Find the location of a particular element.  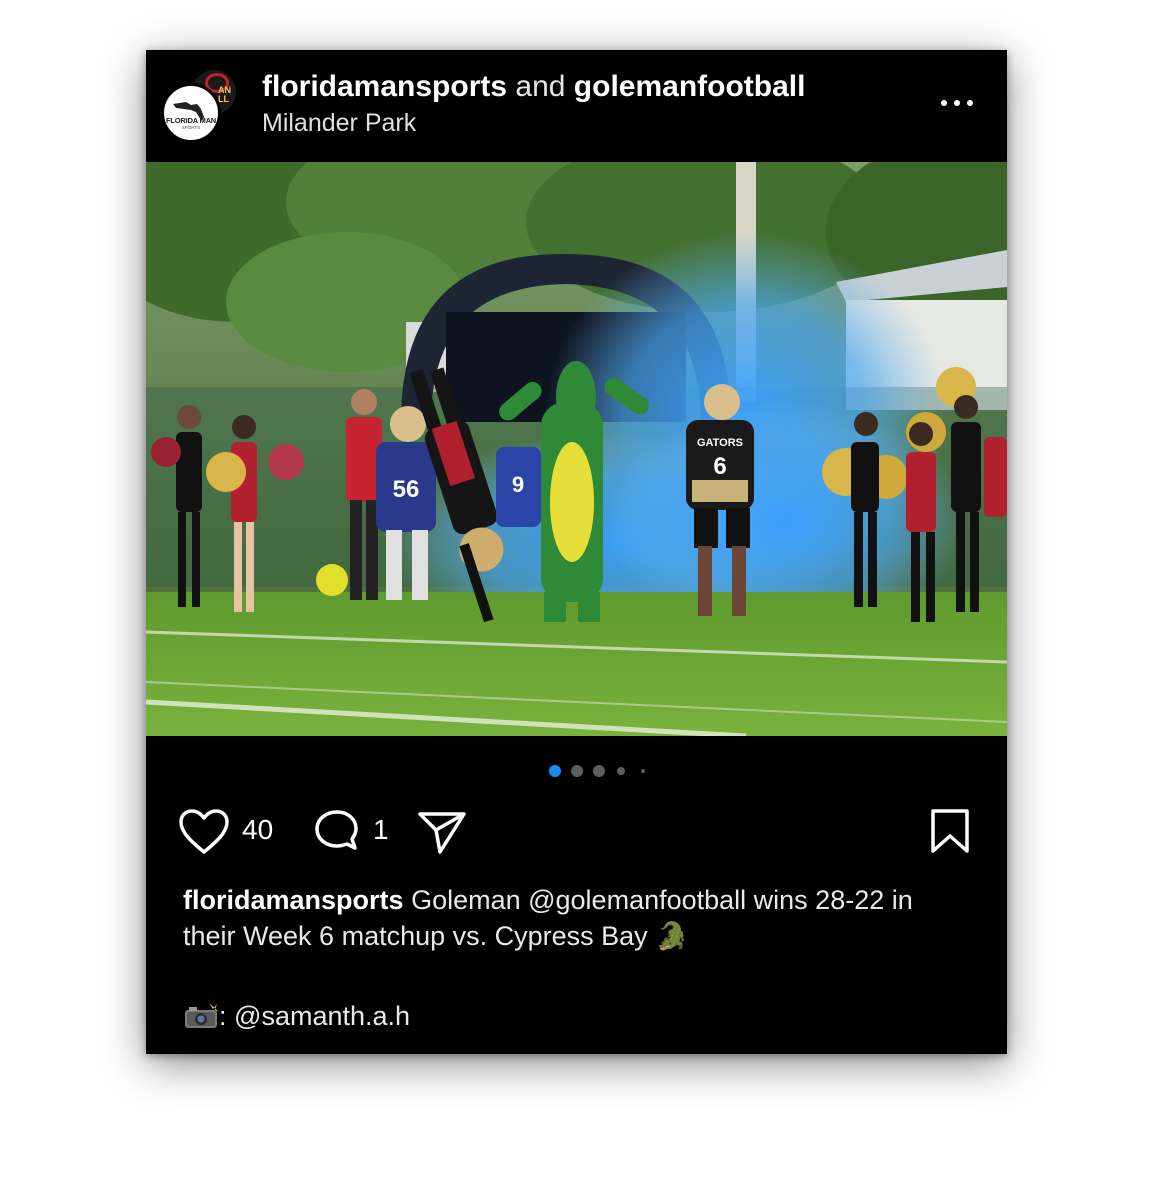

alligator-emoji: 🐊 is located at coordinates (672, 936).